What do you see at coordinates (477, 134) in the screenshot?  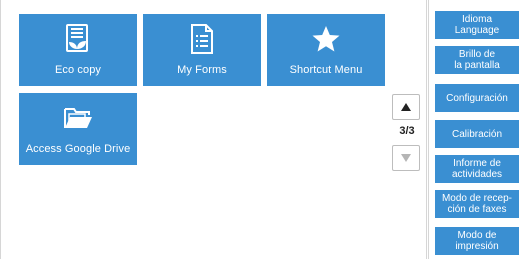 I see `calibration-button: Calibración` at bounding box center [477, 134].